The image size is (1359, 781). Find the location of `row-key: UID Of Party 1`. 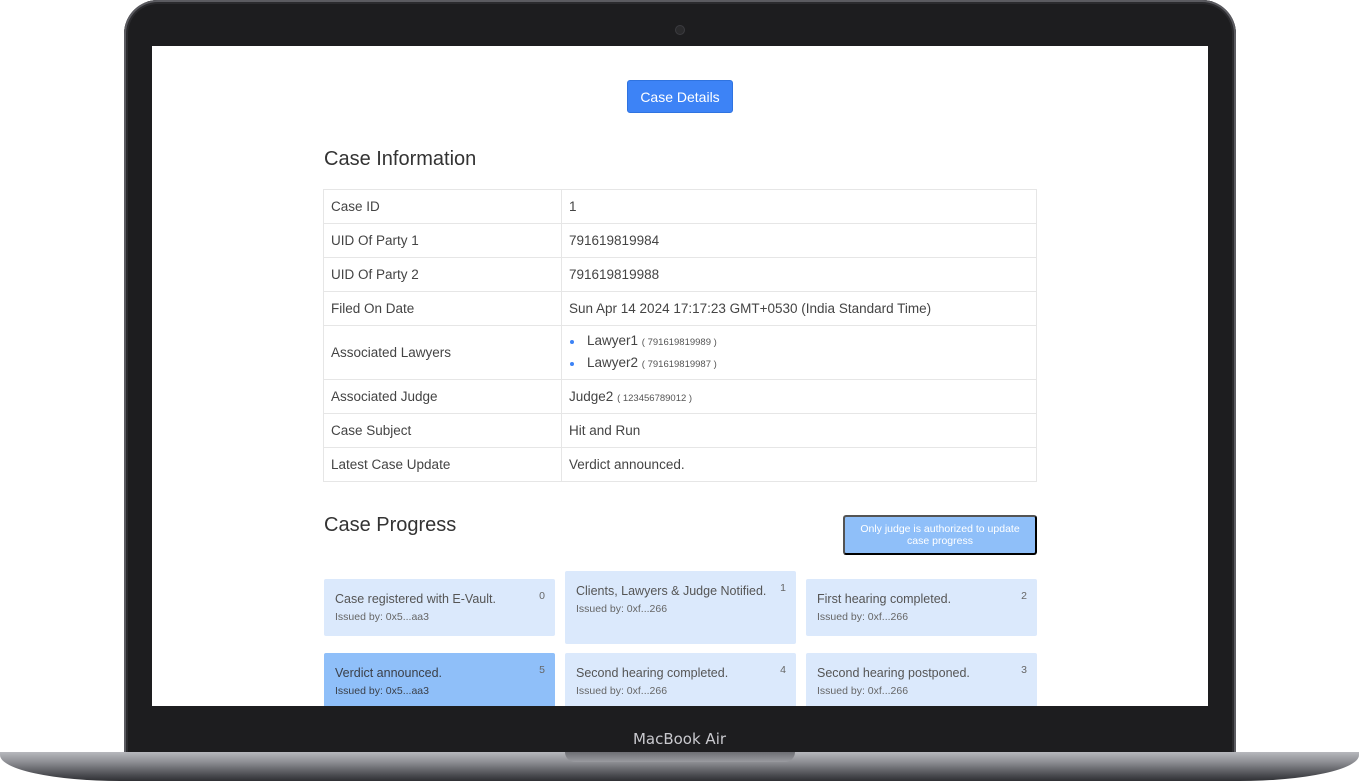

row-key: UID Of Party 1 is located at coordinates (442, 240).